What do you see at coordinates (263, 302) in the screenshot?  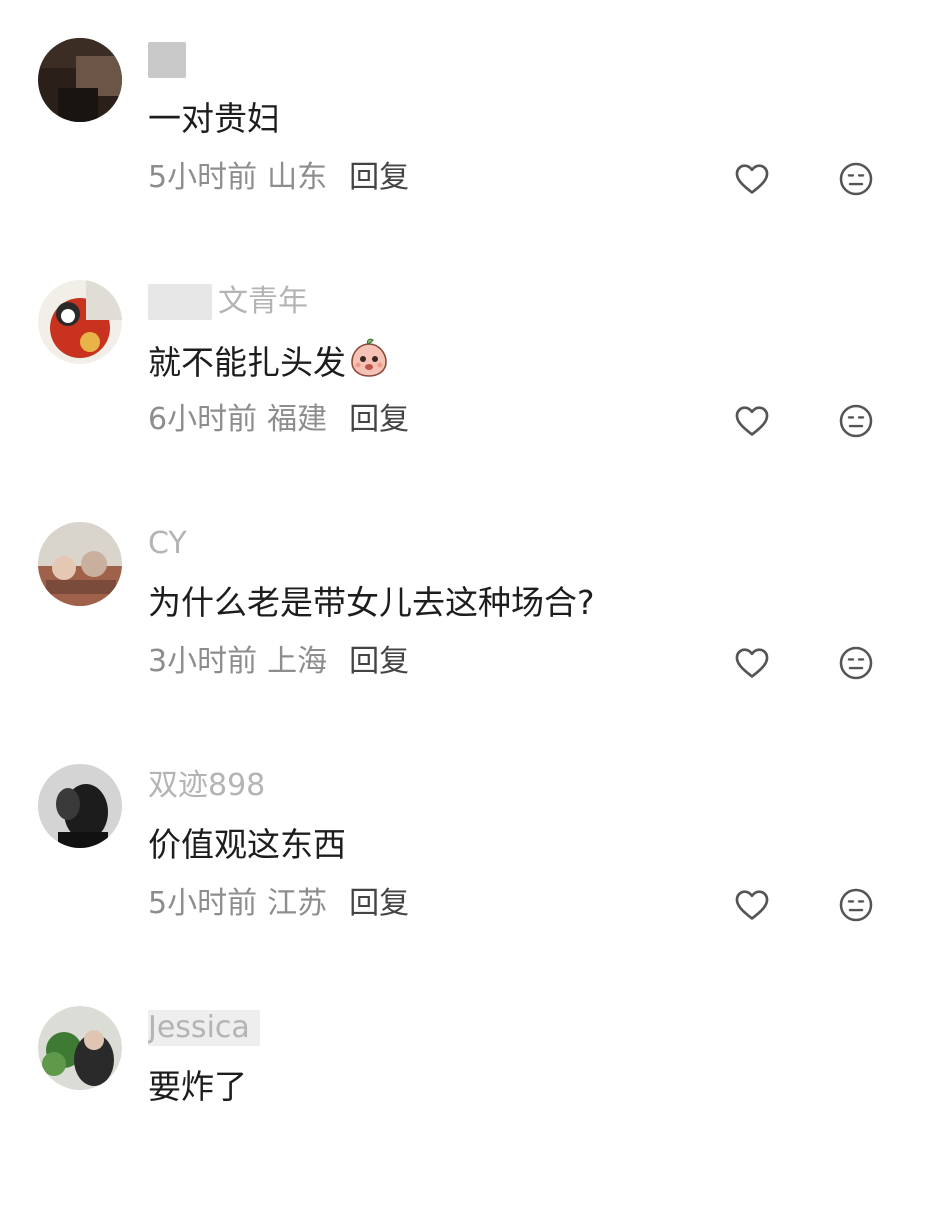 I see `username: 文青年` at bounding box center [263, 302].